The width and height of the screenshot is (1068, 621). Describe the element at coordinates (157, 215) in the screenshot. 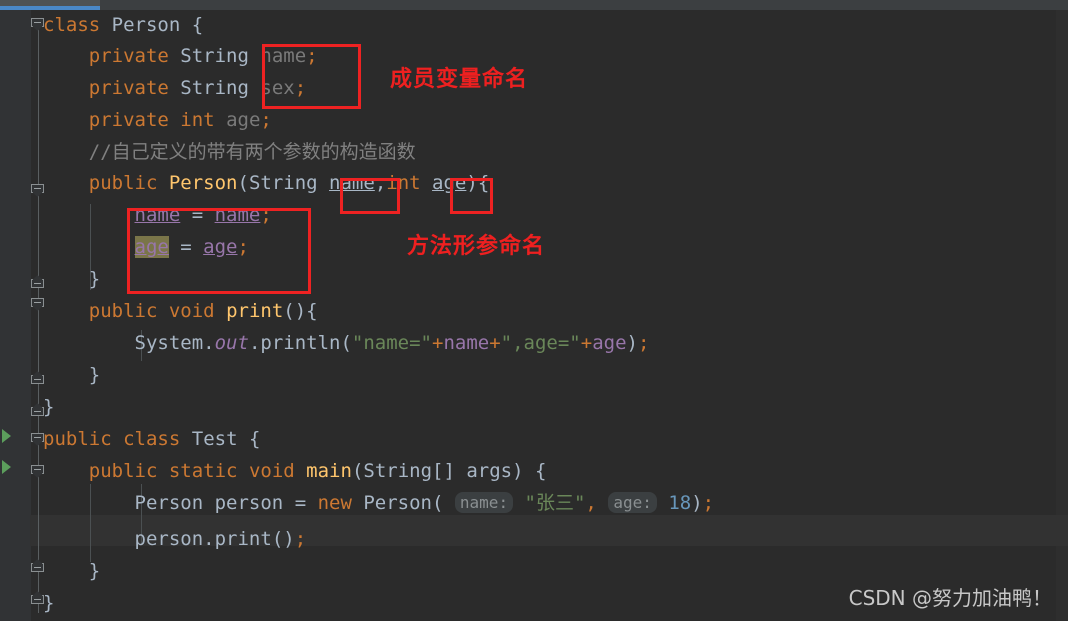

I see `code-line-7: name = name;` at that location.